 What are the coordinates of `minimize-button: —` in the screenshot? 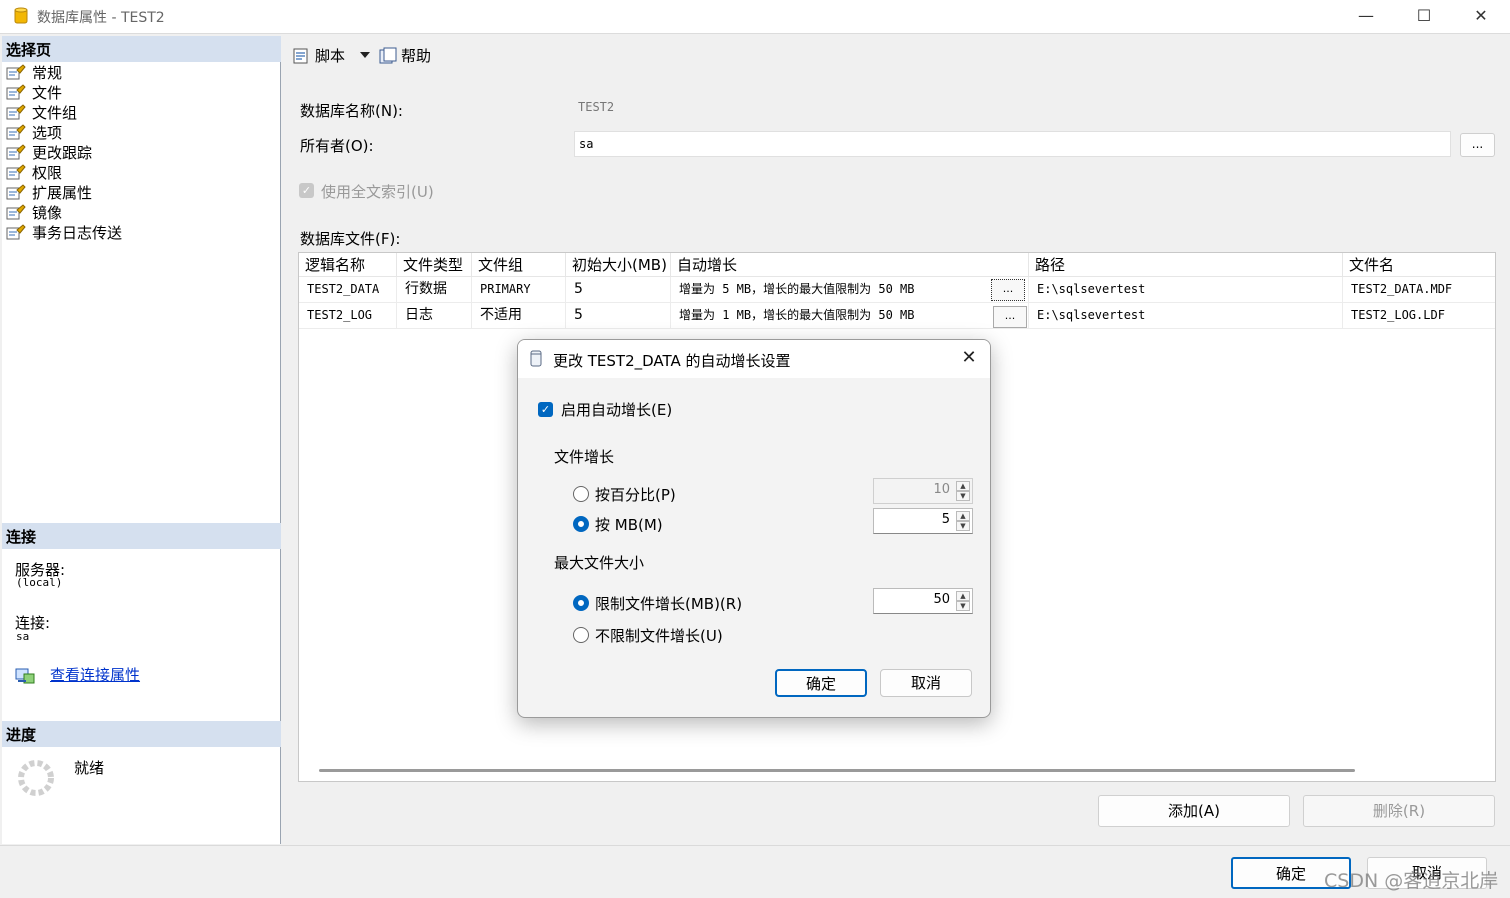 It's located at (1366, 17).